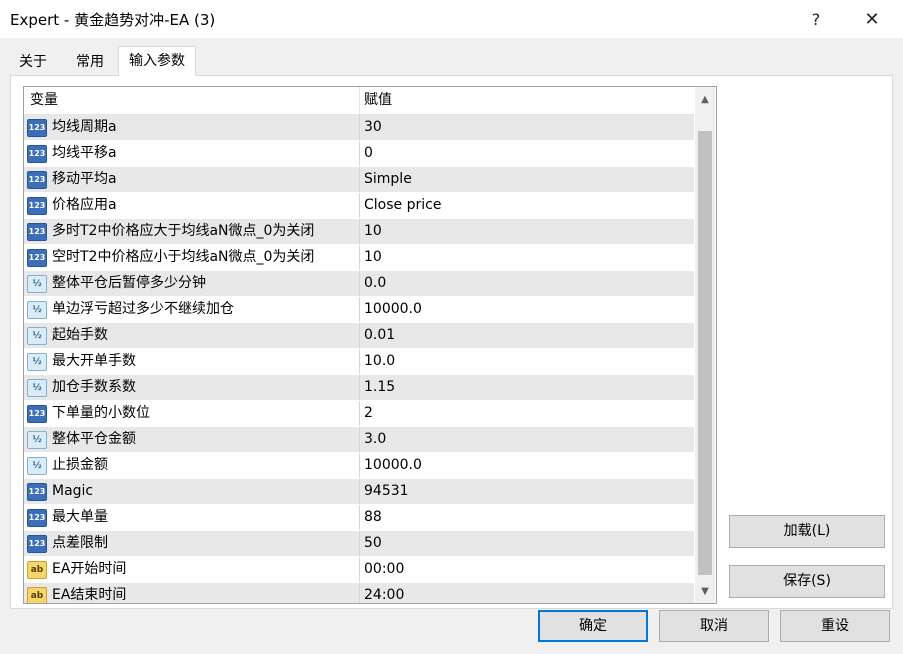  I want to click on table-row: 123 空时T2中价格应小于均线aN微点_0为关闭 10, so click(359, 258).